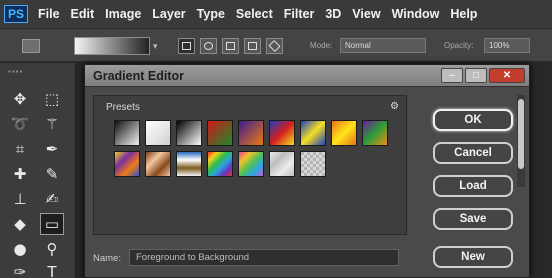 The width and height of the screenshot is (552, 278). I want to click on preset-swatch-copper, so click(158, 164).